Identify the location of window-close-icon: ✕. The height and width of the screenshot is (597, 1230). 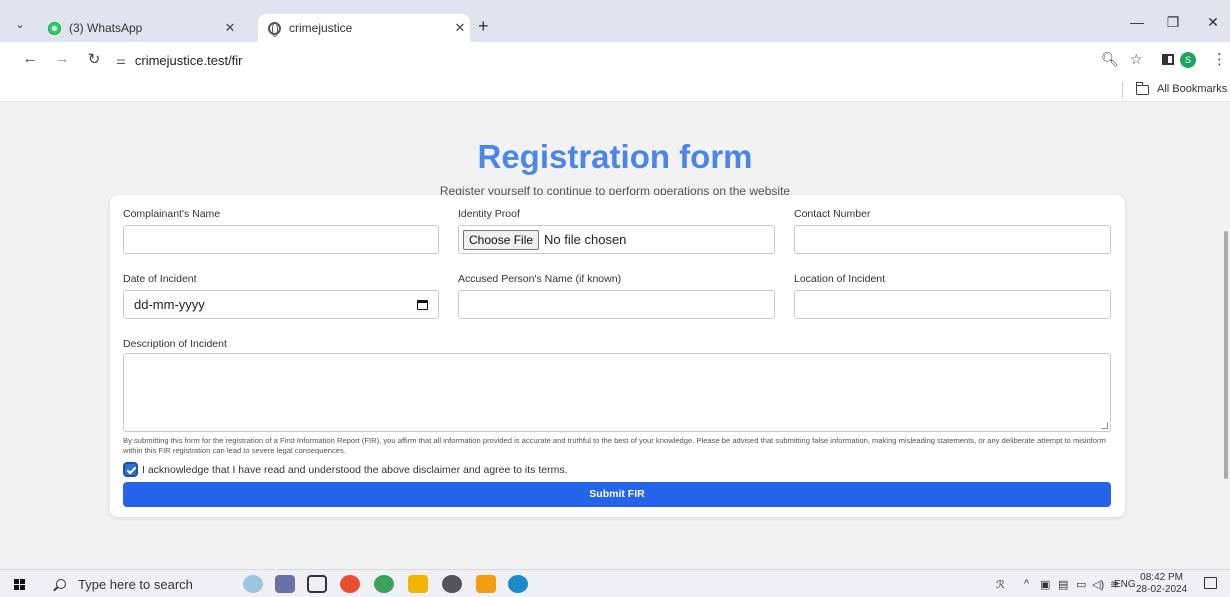
(1213, 22).